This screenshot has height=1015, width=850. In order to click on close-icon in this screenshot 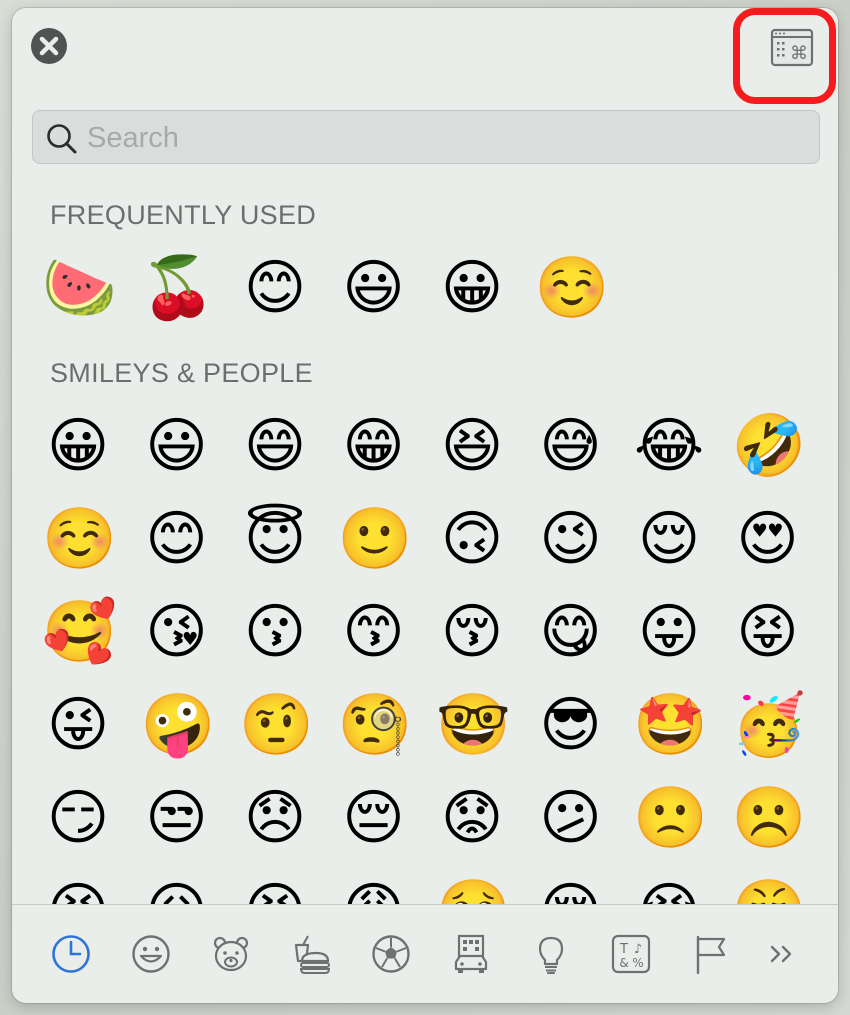, I will do `click(49, 46)`.